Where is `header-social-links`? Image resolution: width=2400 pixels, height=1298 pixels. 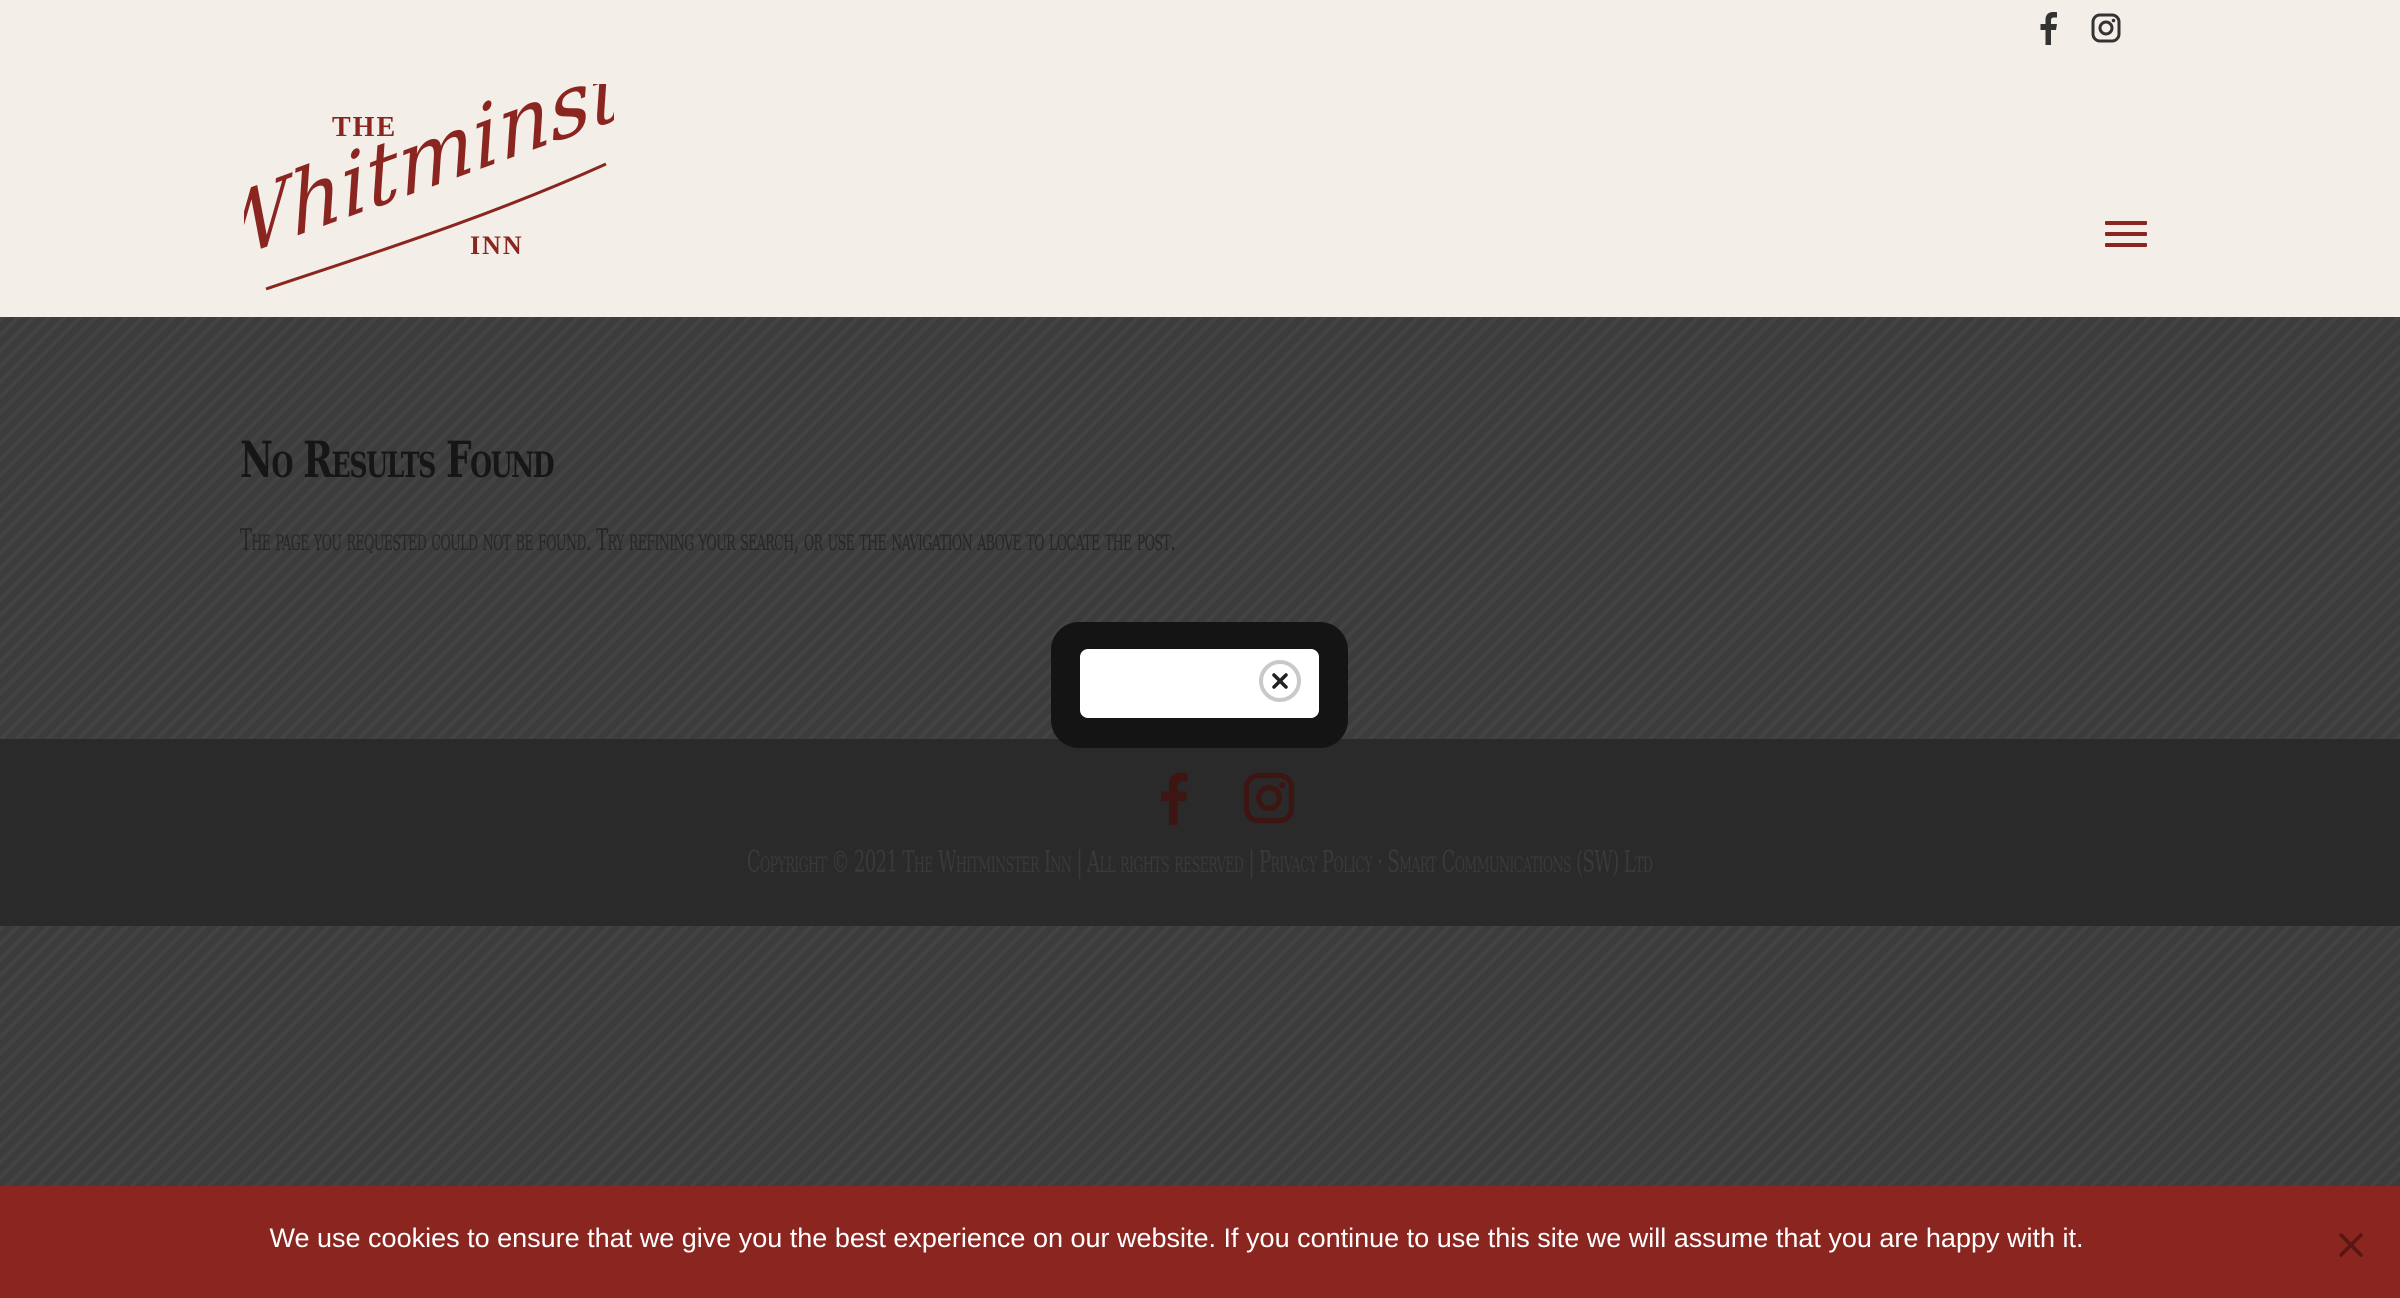 header-social-links is located at coordinates (2077, 28).